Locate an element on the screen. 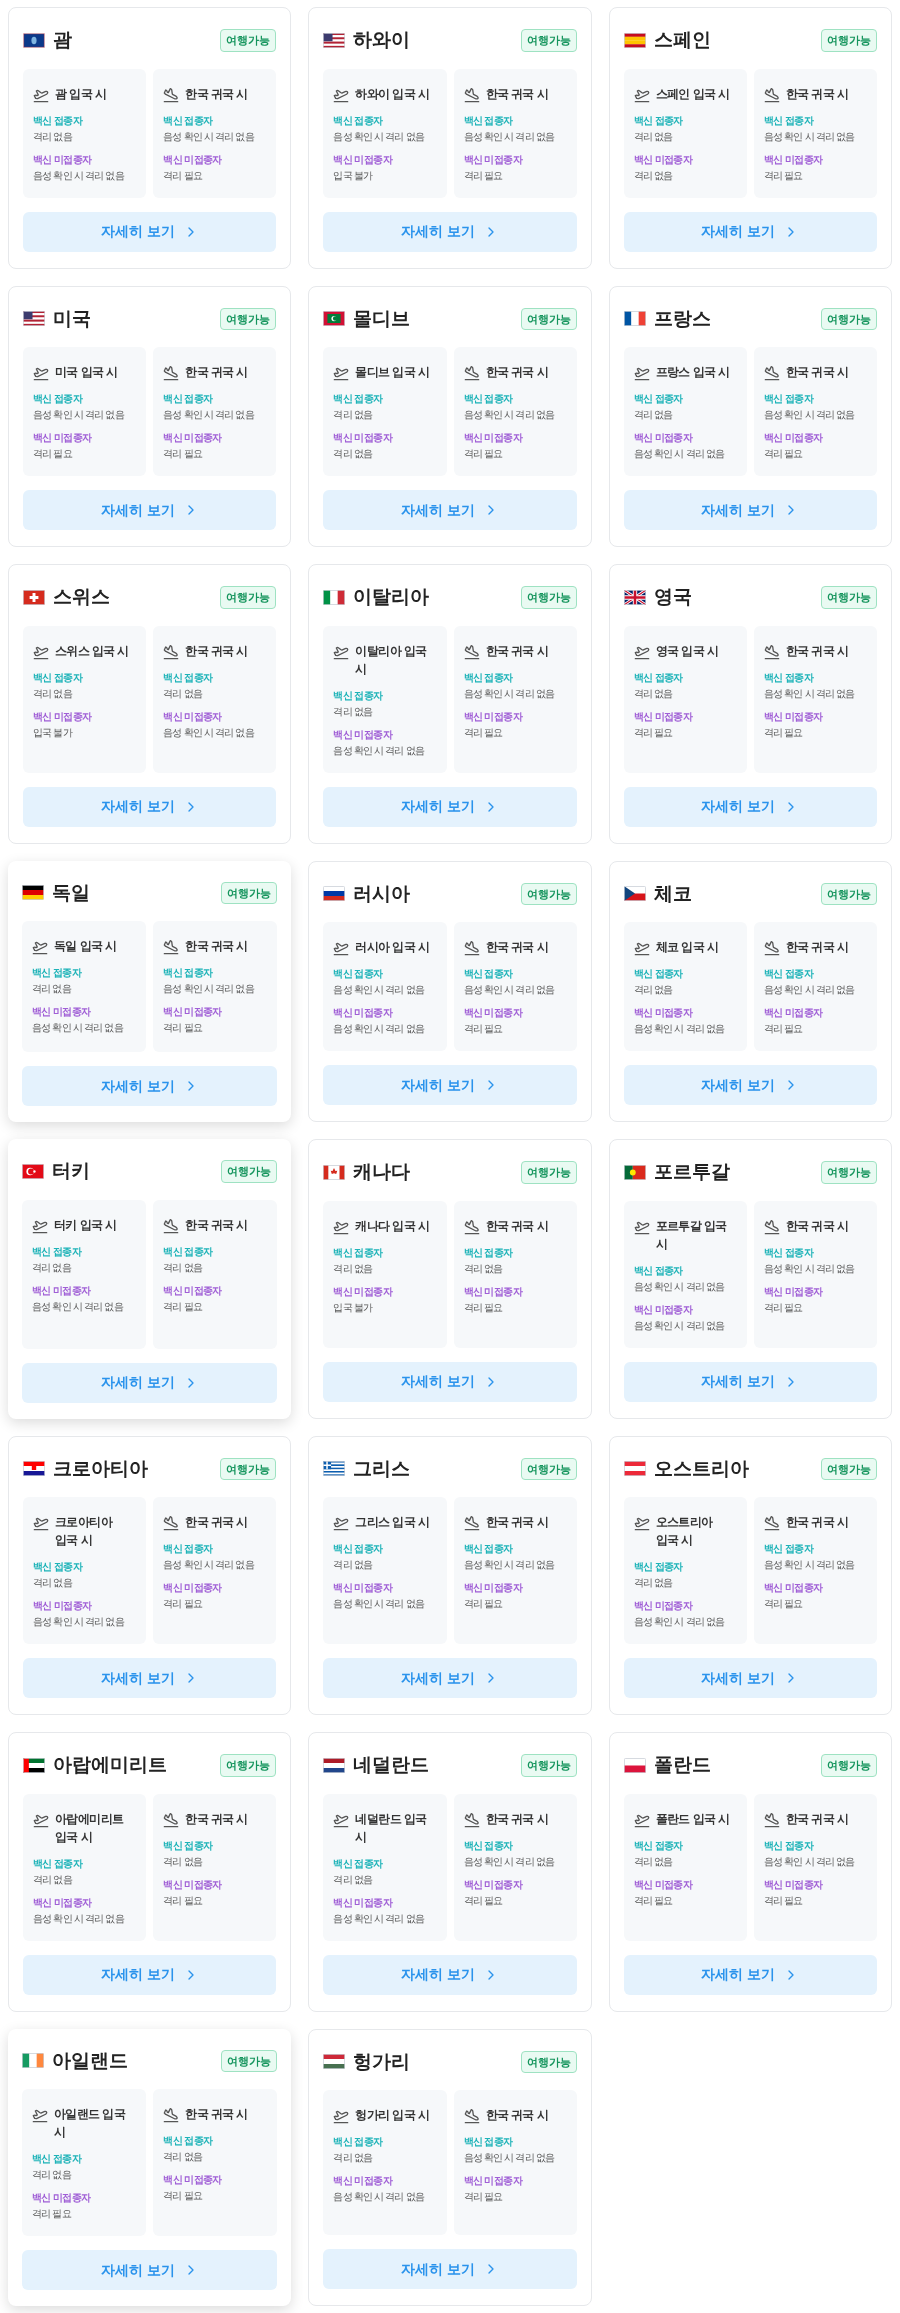 Image resolution: width=900 pixels, height=2313 pixels. panel-title: 영국 입국 시 is located at coordinates (687, 651).